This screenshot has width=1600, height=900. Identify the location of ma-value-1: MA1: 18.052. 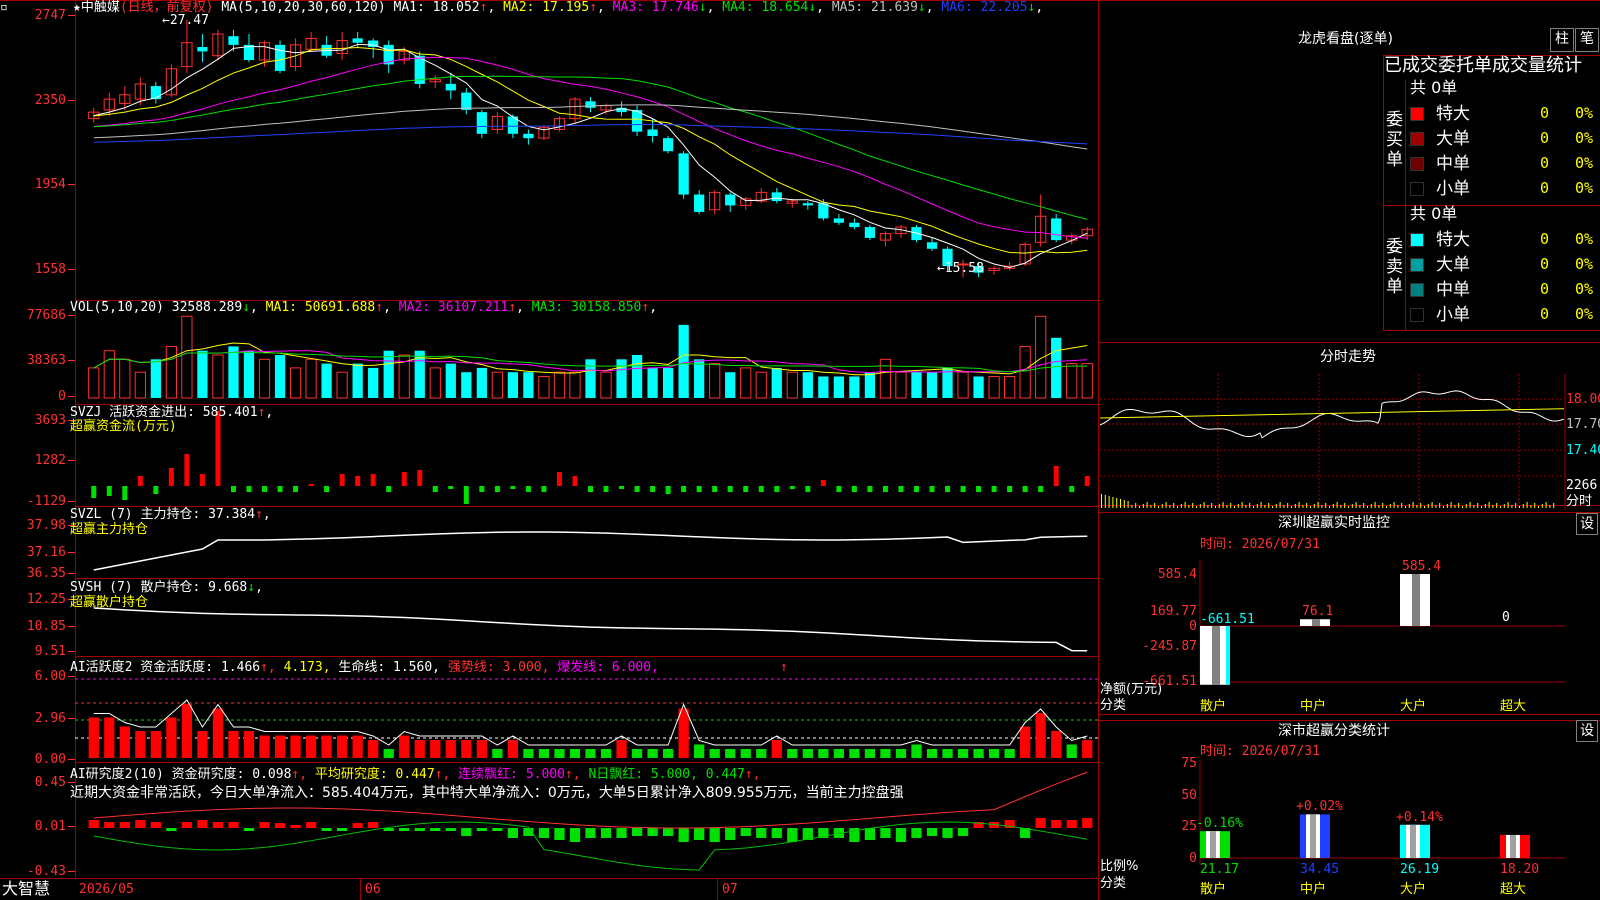
(436, 7).